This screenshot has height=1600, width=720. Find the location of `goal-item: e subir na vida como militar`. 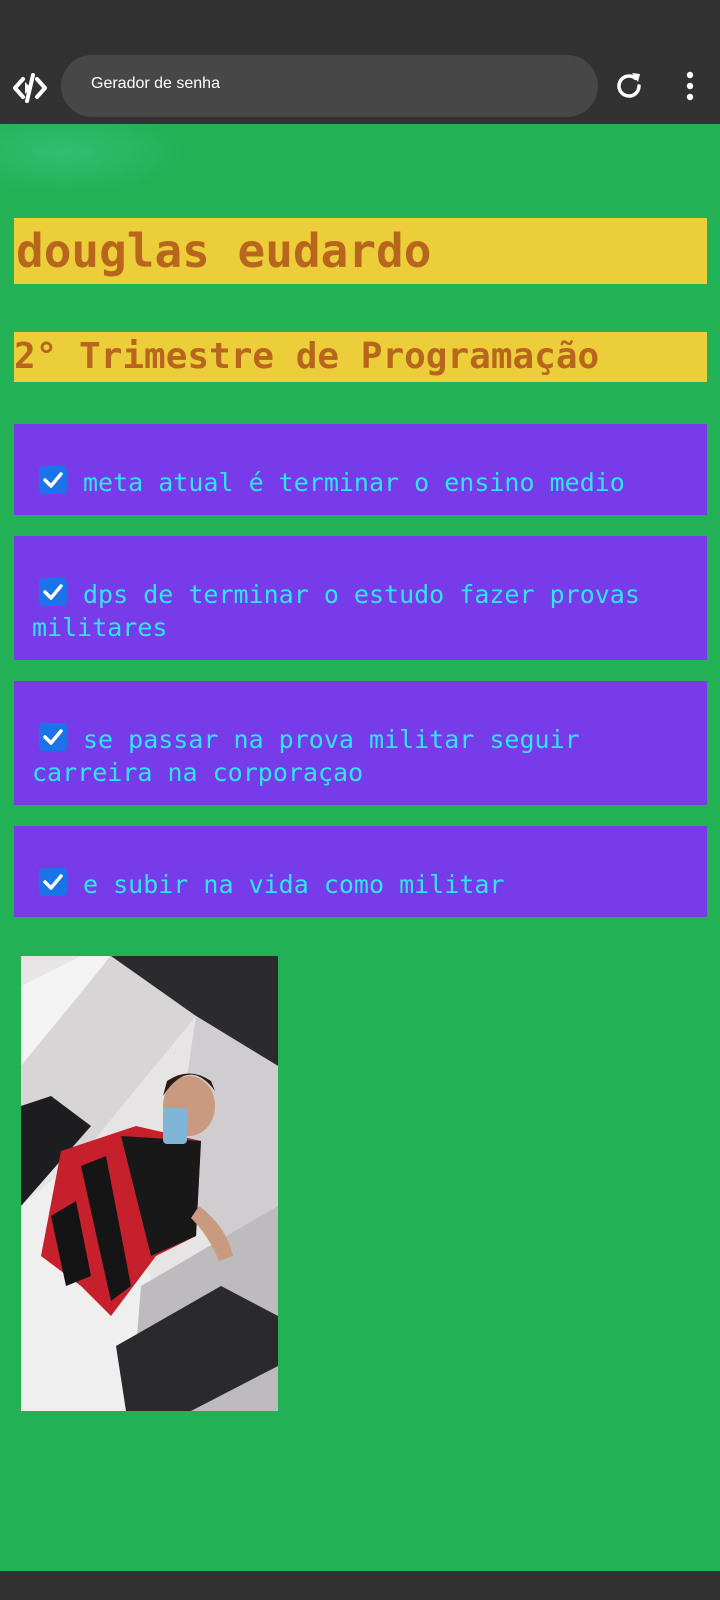

goal-item: e subir na vida como militar is located at coordinates (360, 871).